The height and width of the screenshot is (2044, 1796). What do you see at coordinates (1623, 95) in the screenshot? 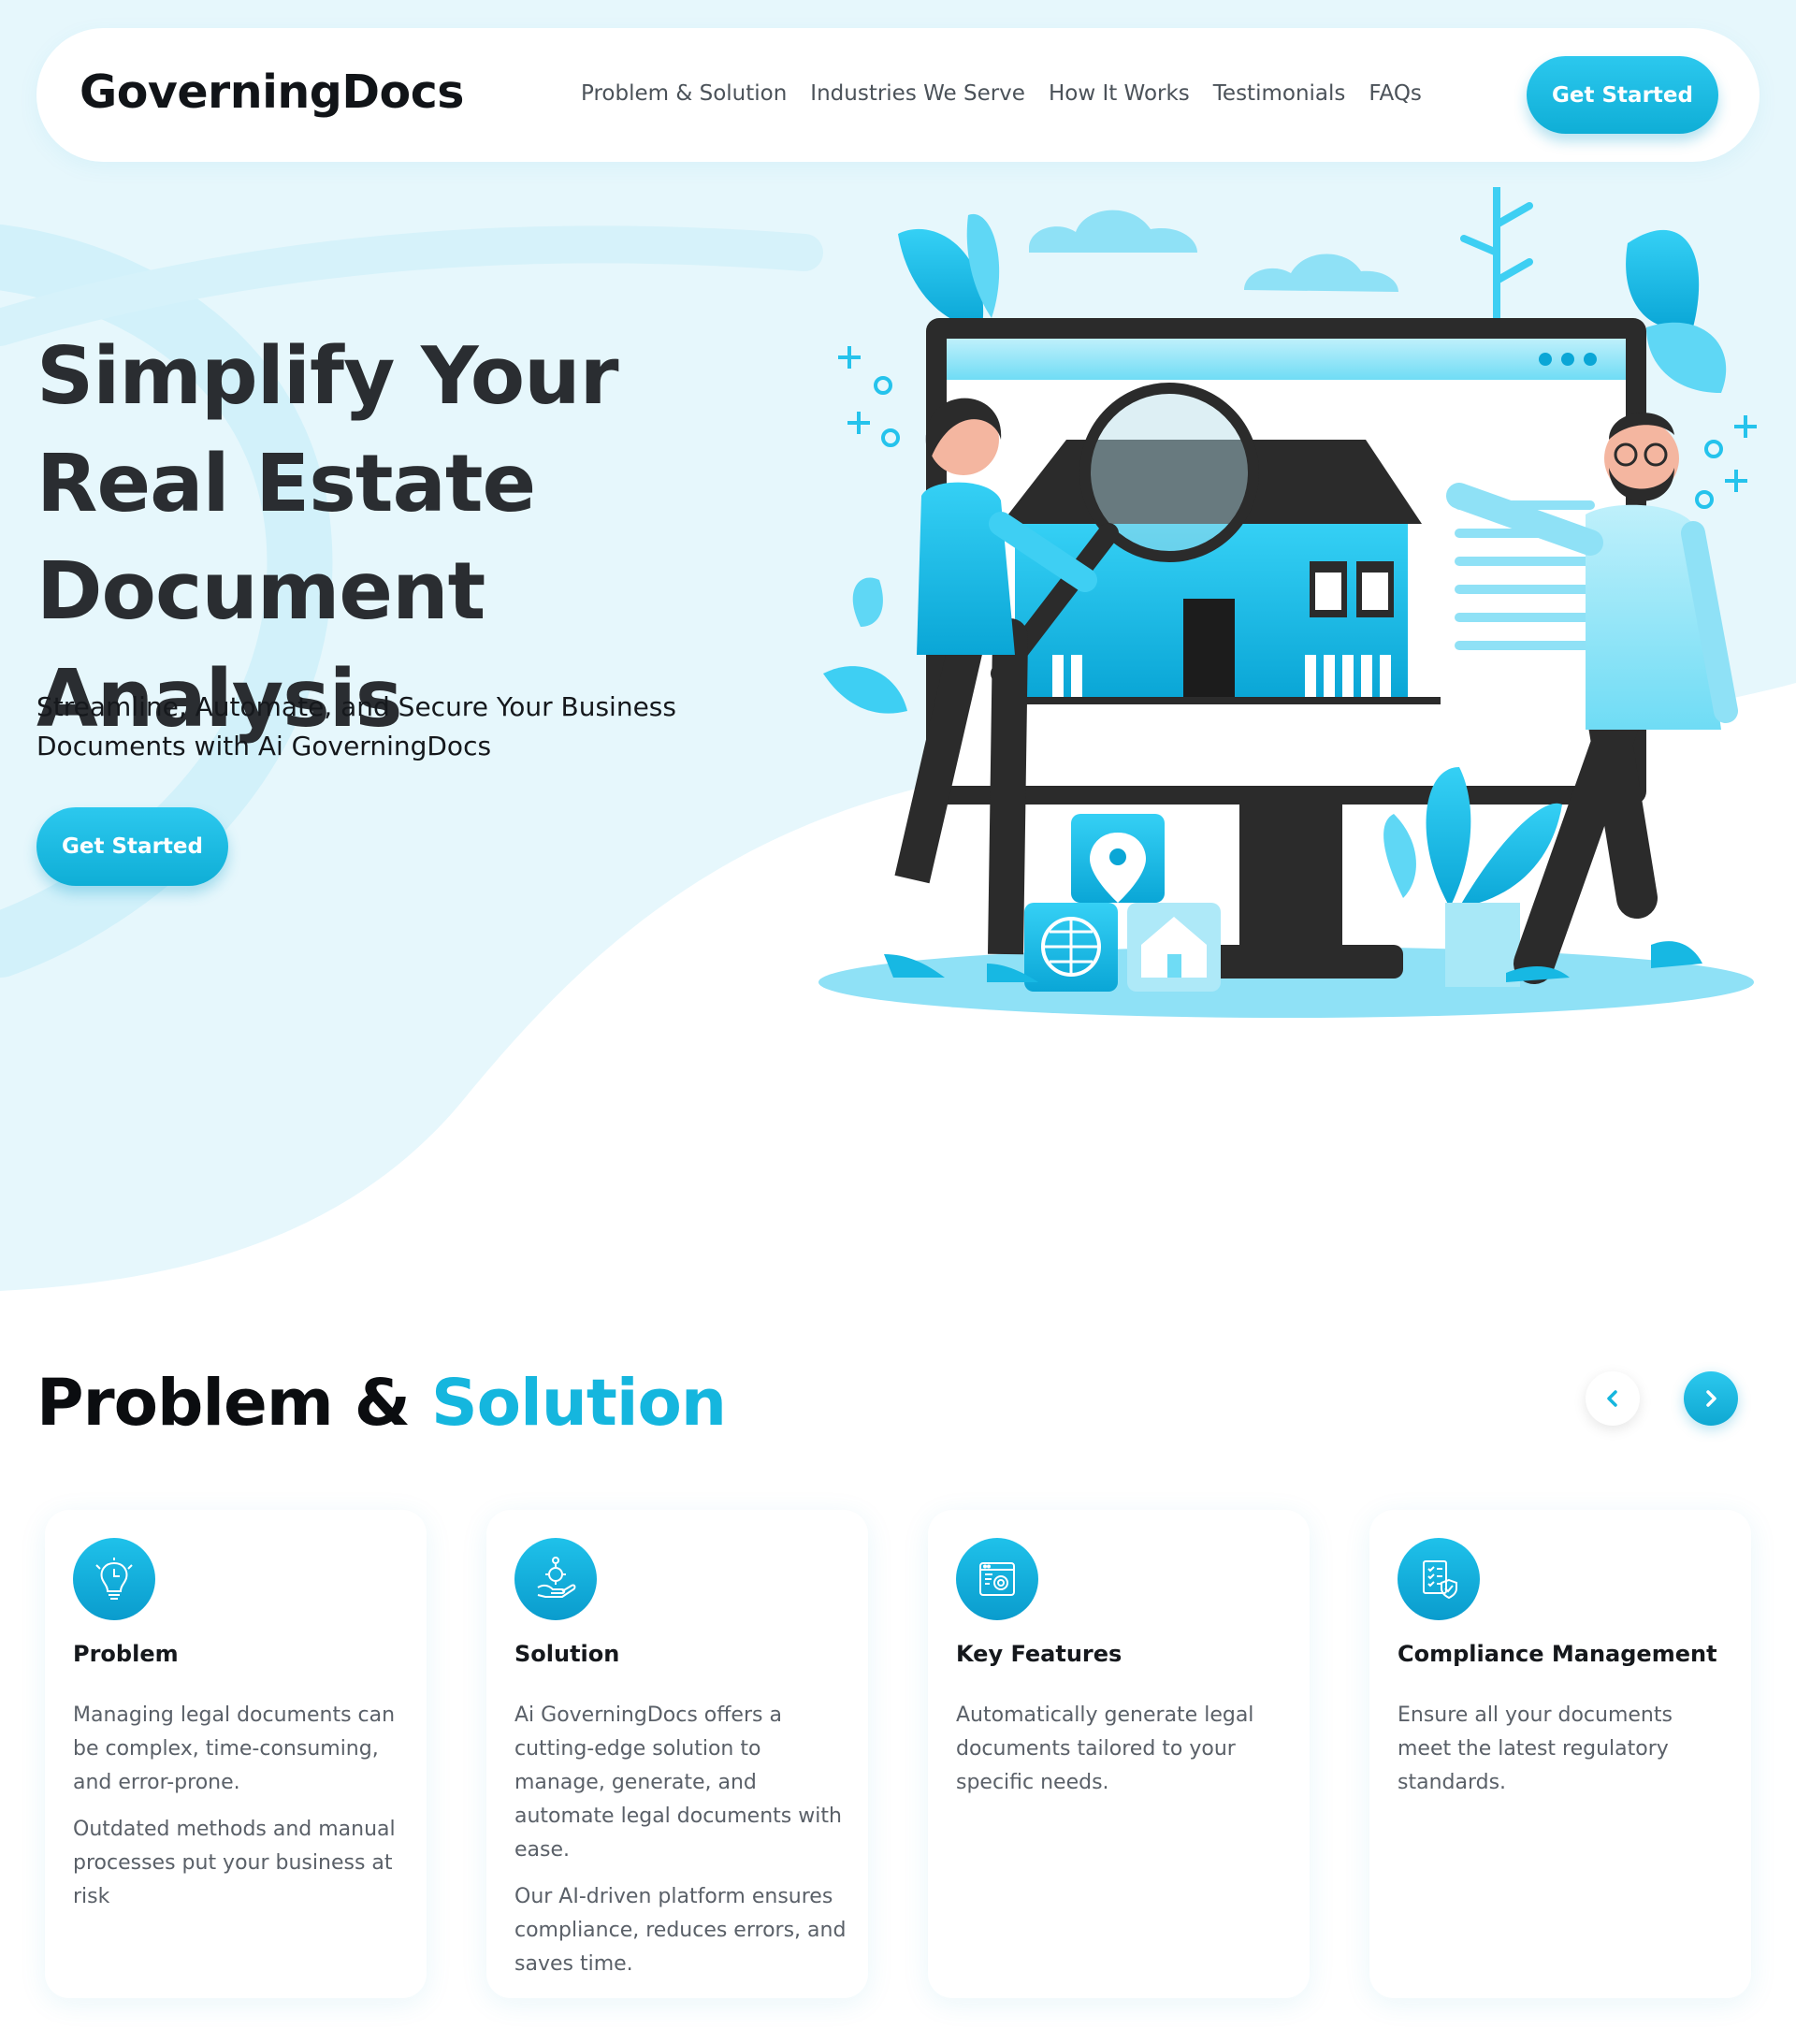
I see `header-get-started-button: Get Started` at bounding box center [1623, 95].